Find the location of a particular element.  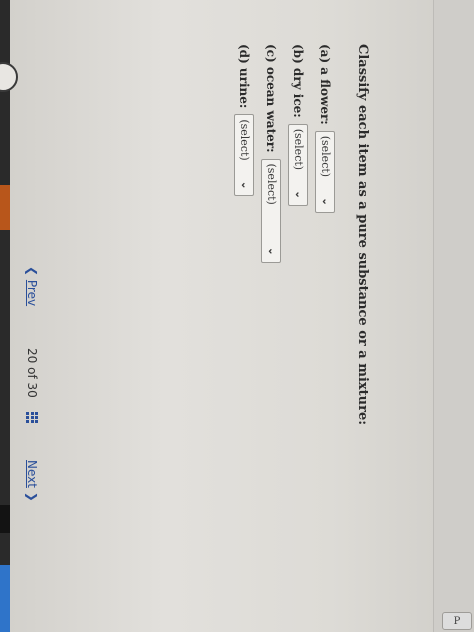

item-label: (a) a flower: is located at coordinates (325, 84).